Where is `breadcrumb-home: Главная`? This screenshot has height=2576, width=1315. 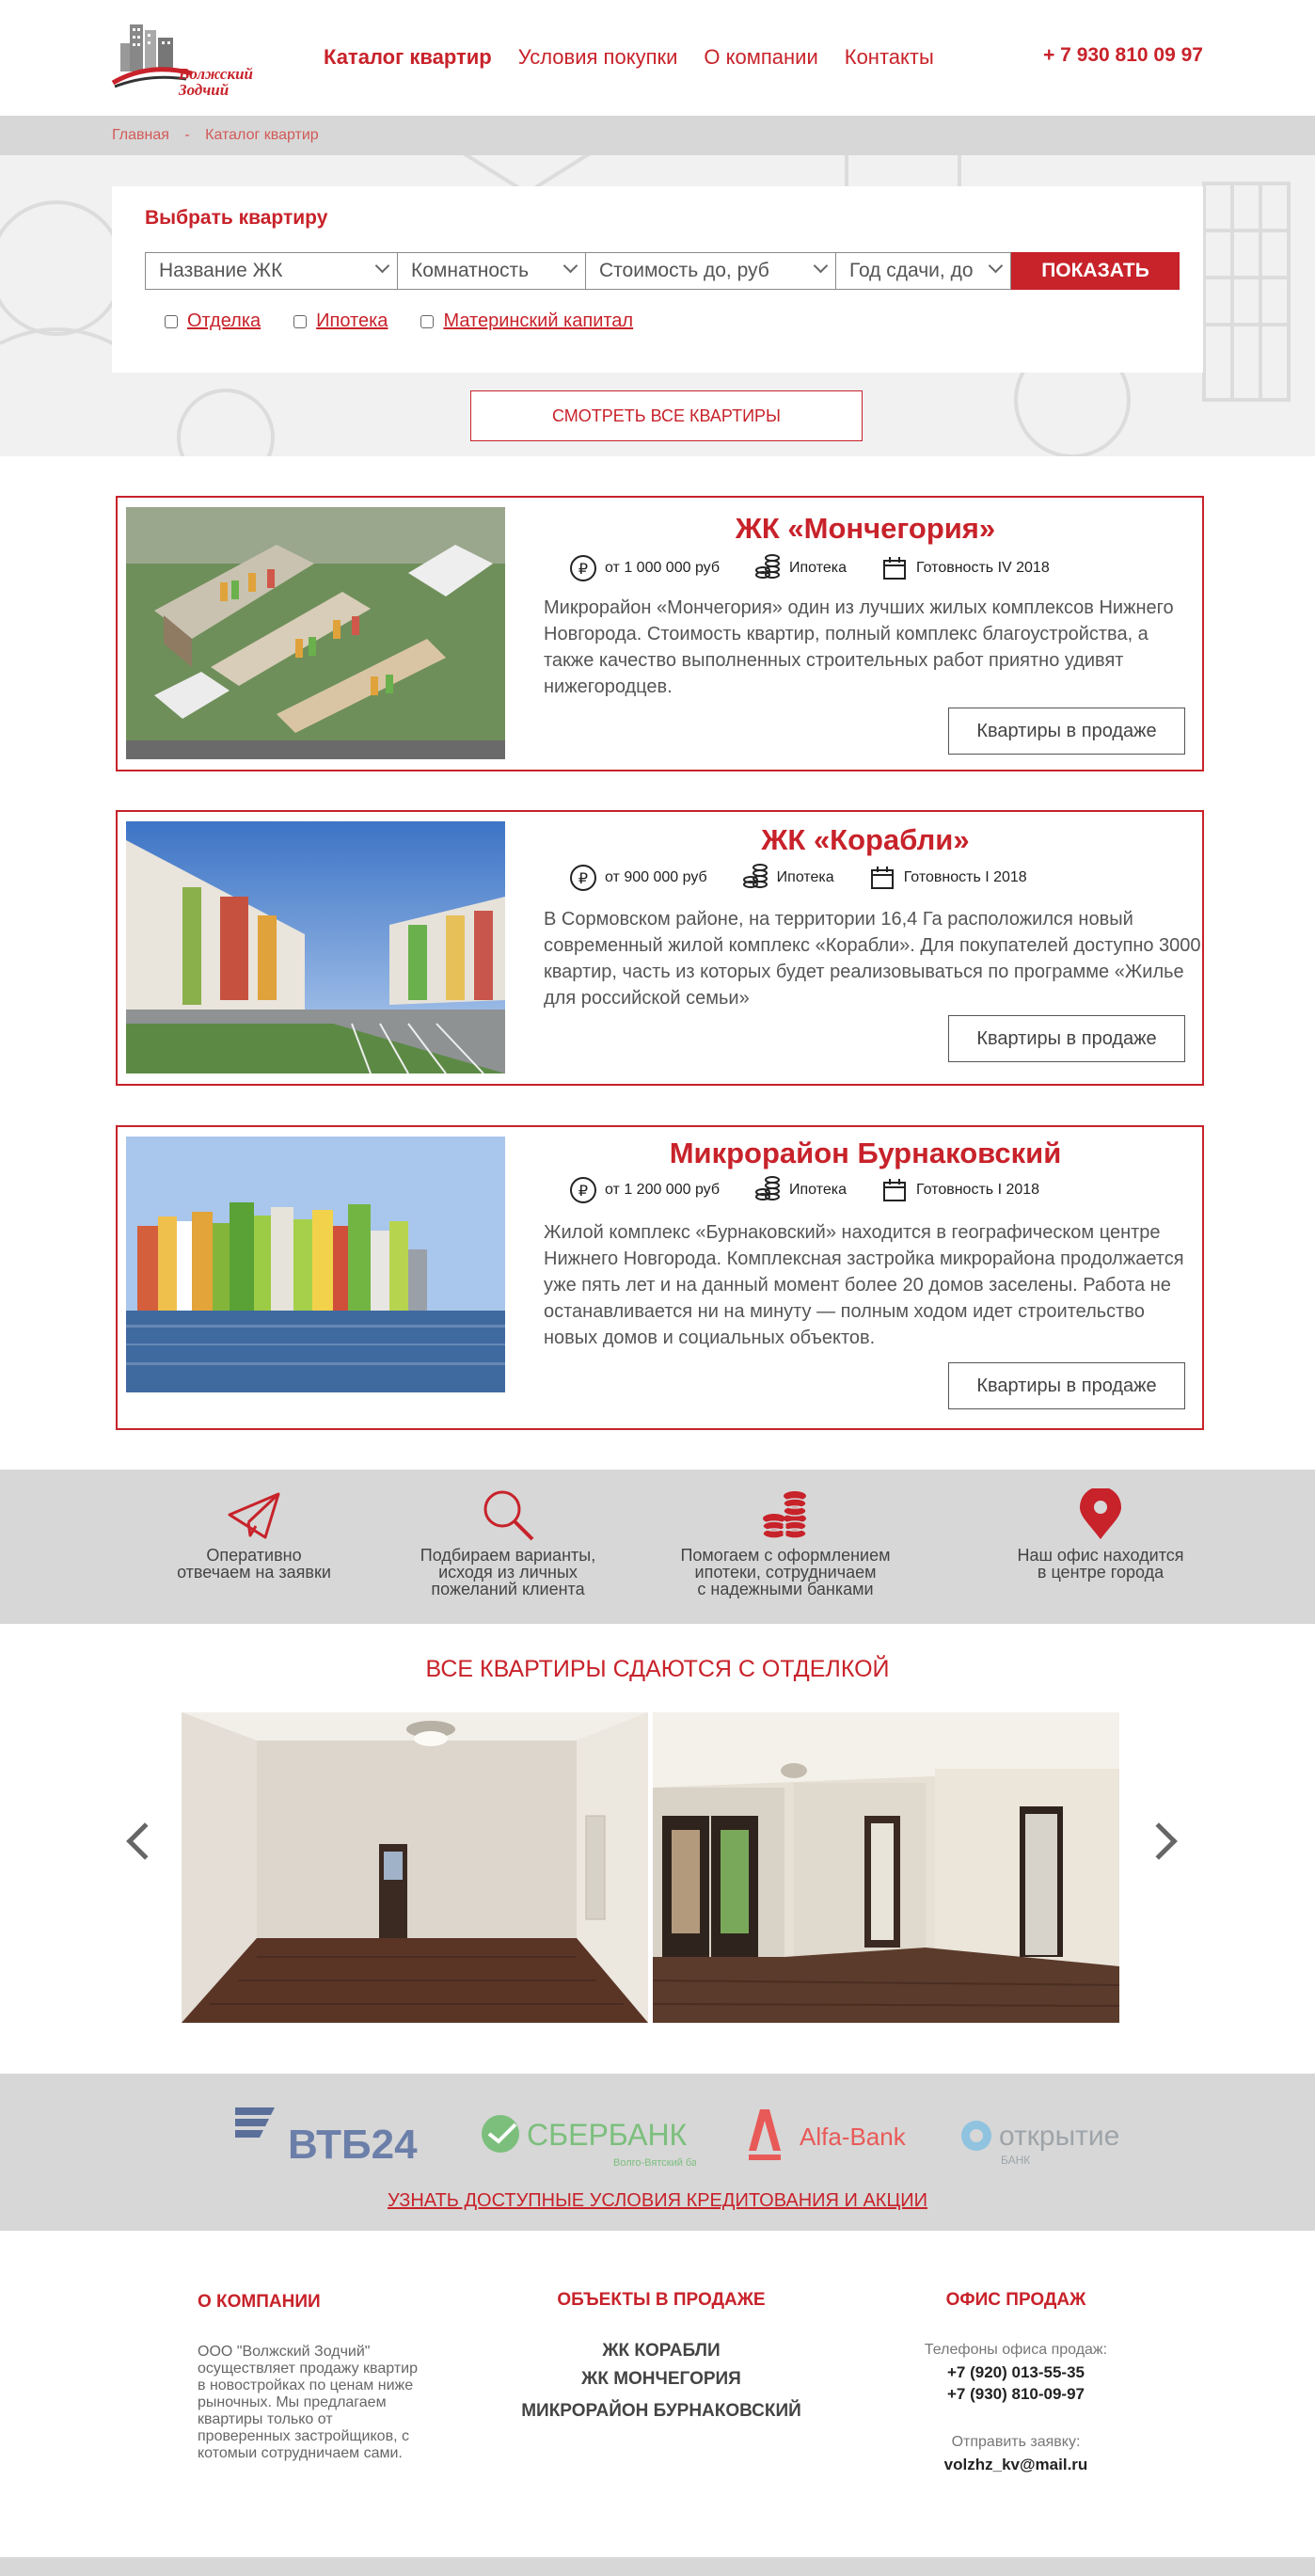
breadcrumb-home: Главная is located at coordinates (140, 135).